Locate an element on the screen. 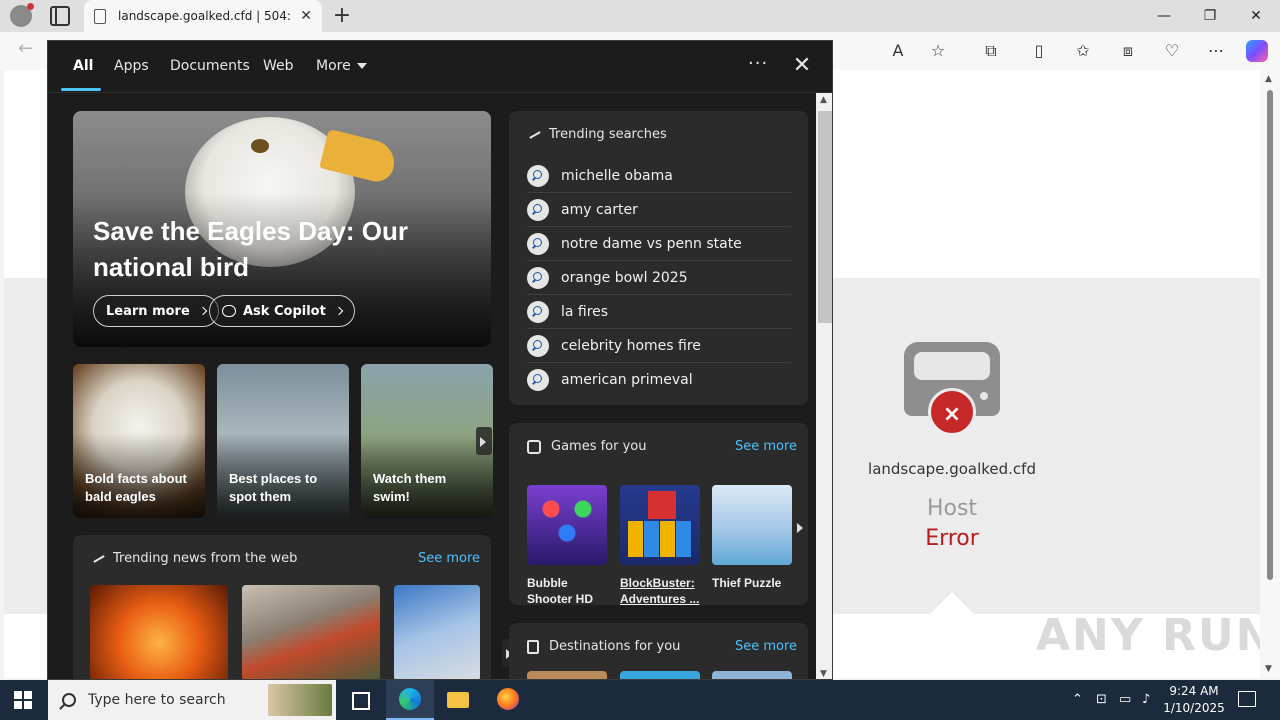 The height and width of the screenshot is (720, 1280). card-best-places: Best places to spot them is located at coordinates (283, 441).